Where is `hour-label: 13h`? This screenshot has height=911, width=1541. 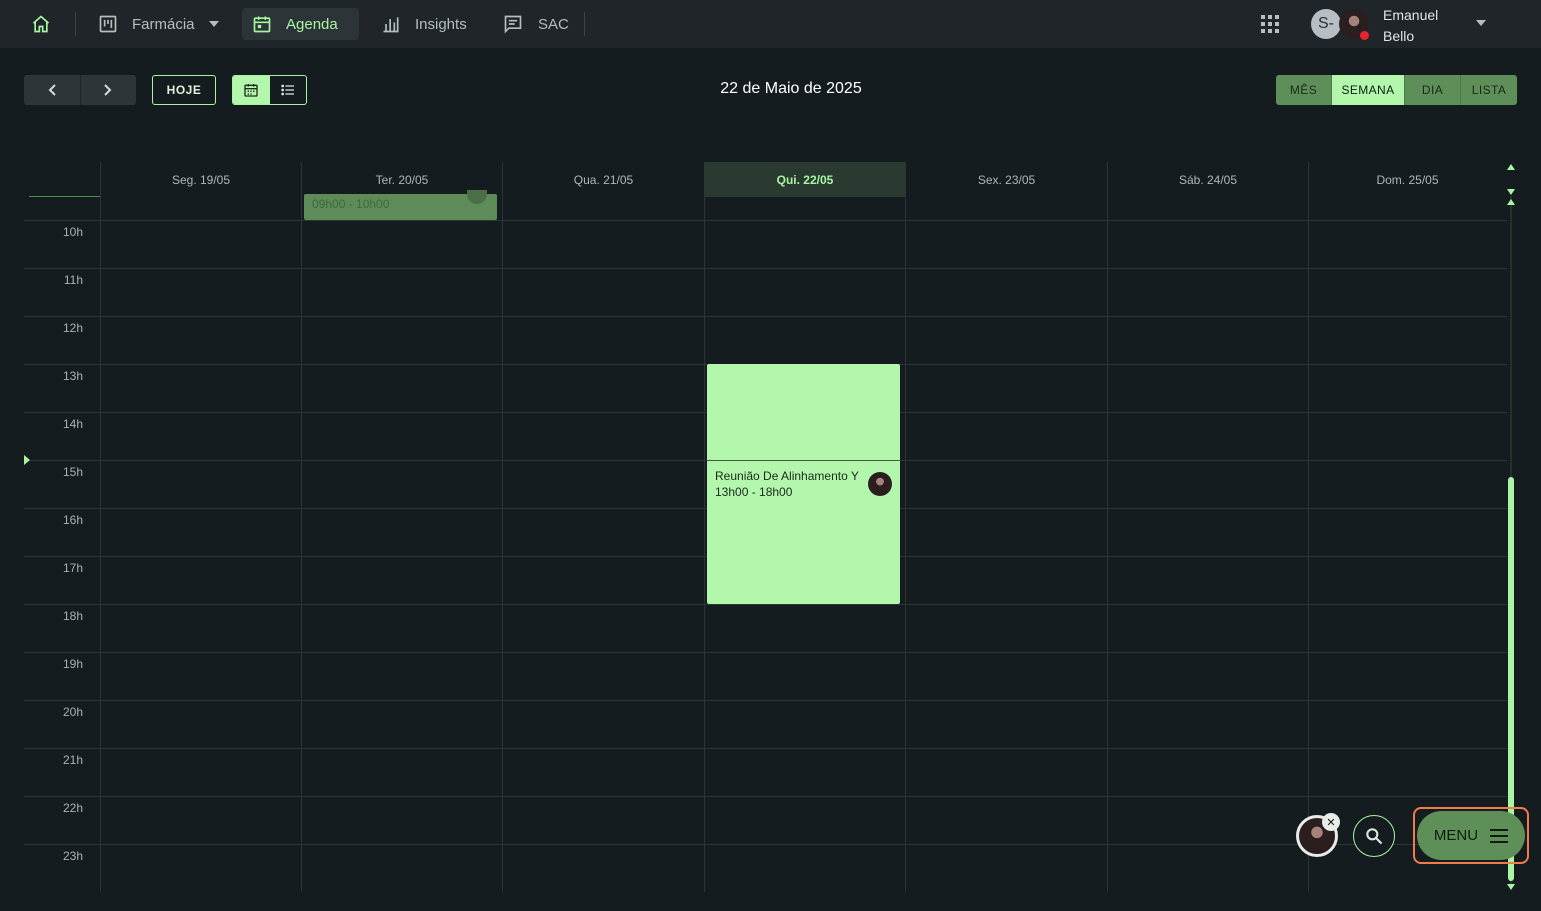
hour-label: 13h is located at coordinates (72, 376).